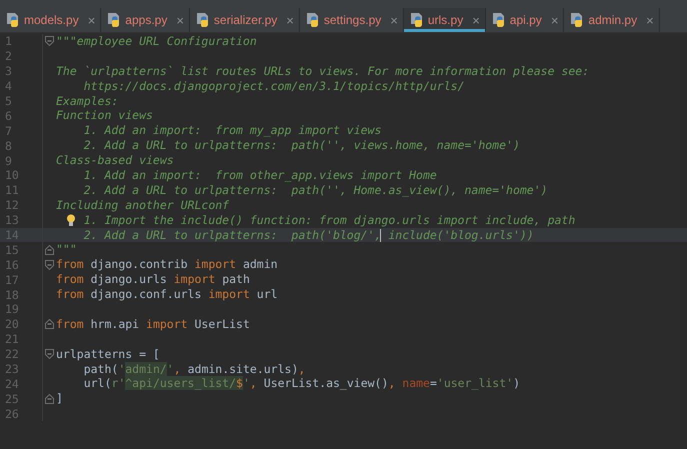 The width and height of the screenshot is (687, 449). What do you see at coordinates (143, 205) in the screenshot?
I see `code-line: Including another URLconf` at bounding box center [143, 205].